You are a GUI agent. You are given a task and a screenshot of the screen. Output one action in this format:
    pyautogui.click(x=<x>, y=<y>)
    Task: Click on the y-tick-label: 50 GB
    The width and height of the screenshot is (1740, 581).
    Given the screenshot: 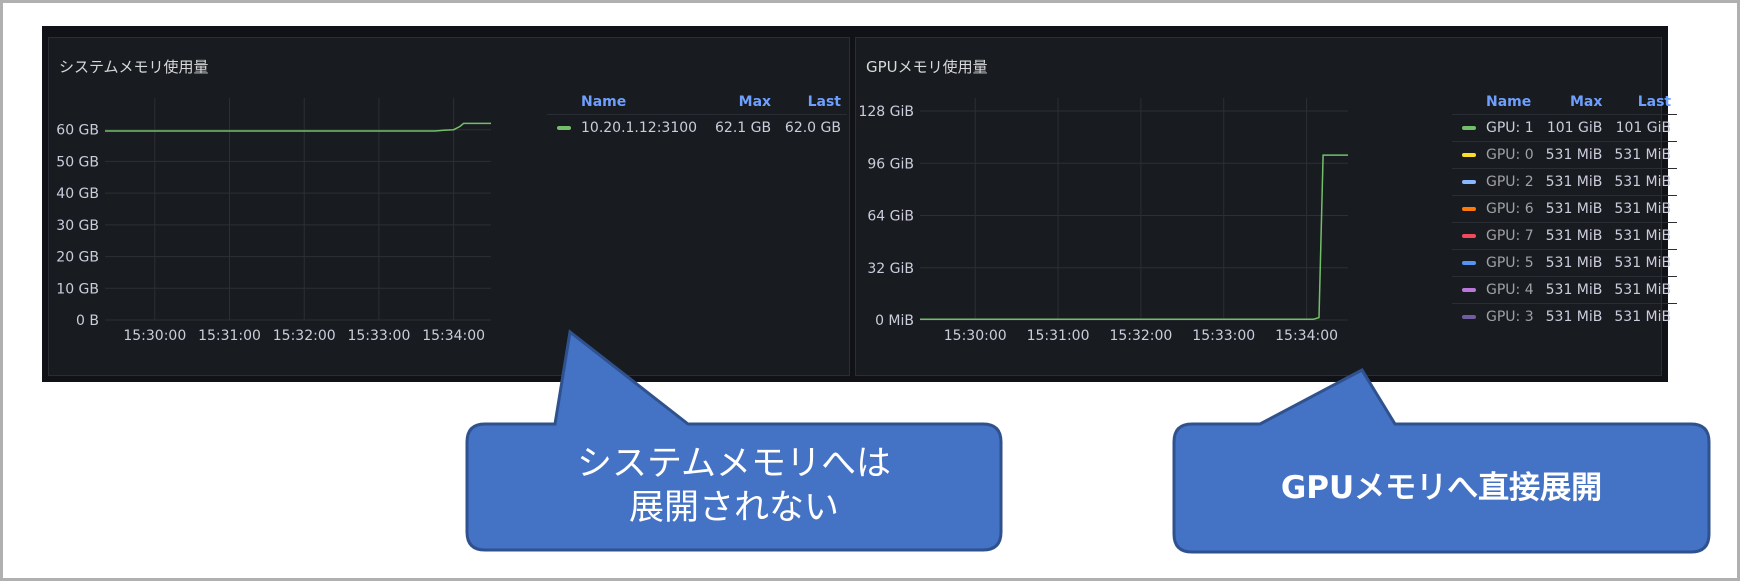 What is the action you would take?
    pyautogui.click(x=77, y=162)
    